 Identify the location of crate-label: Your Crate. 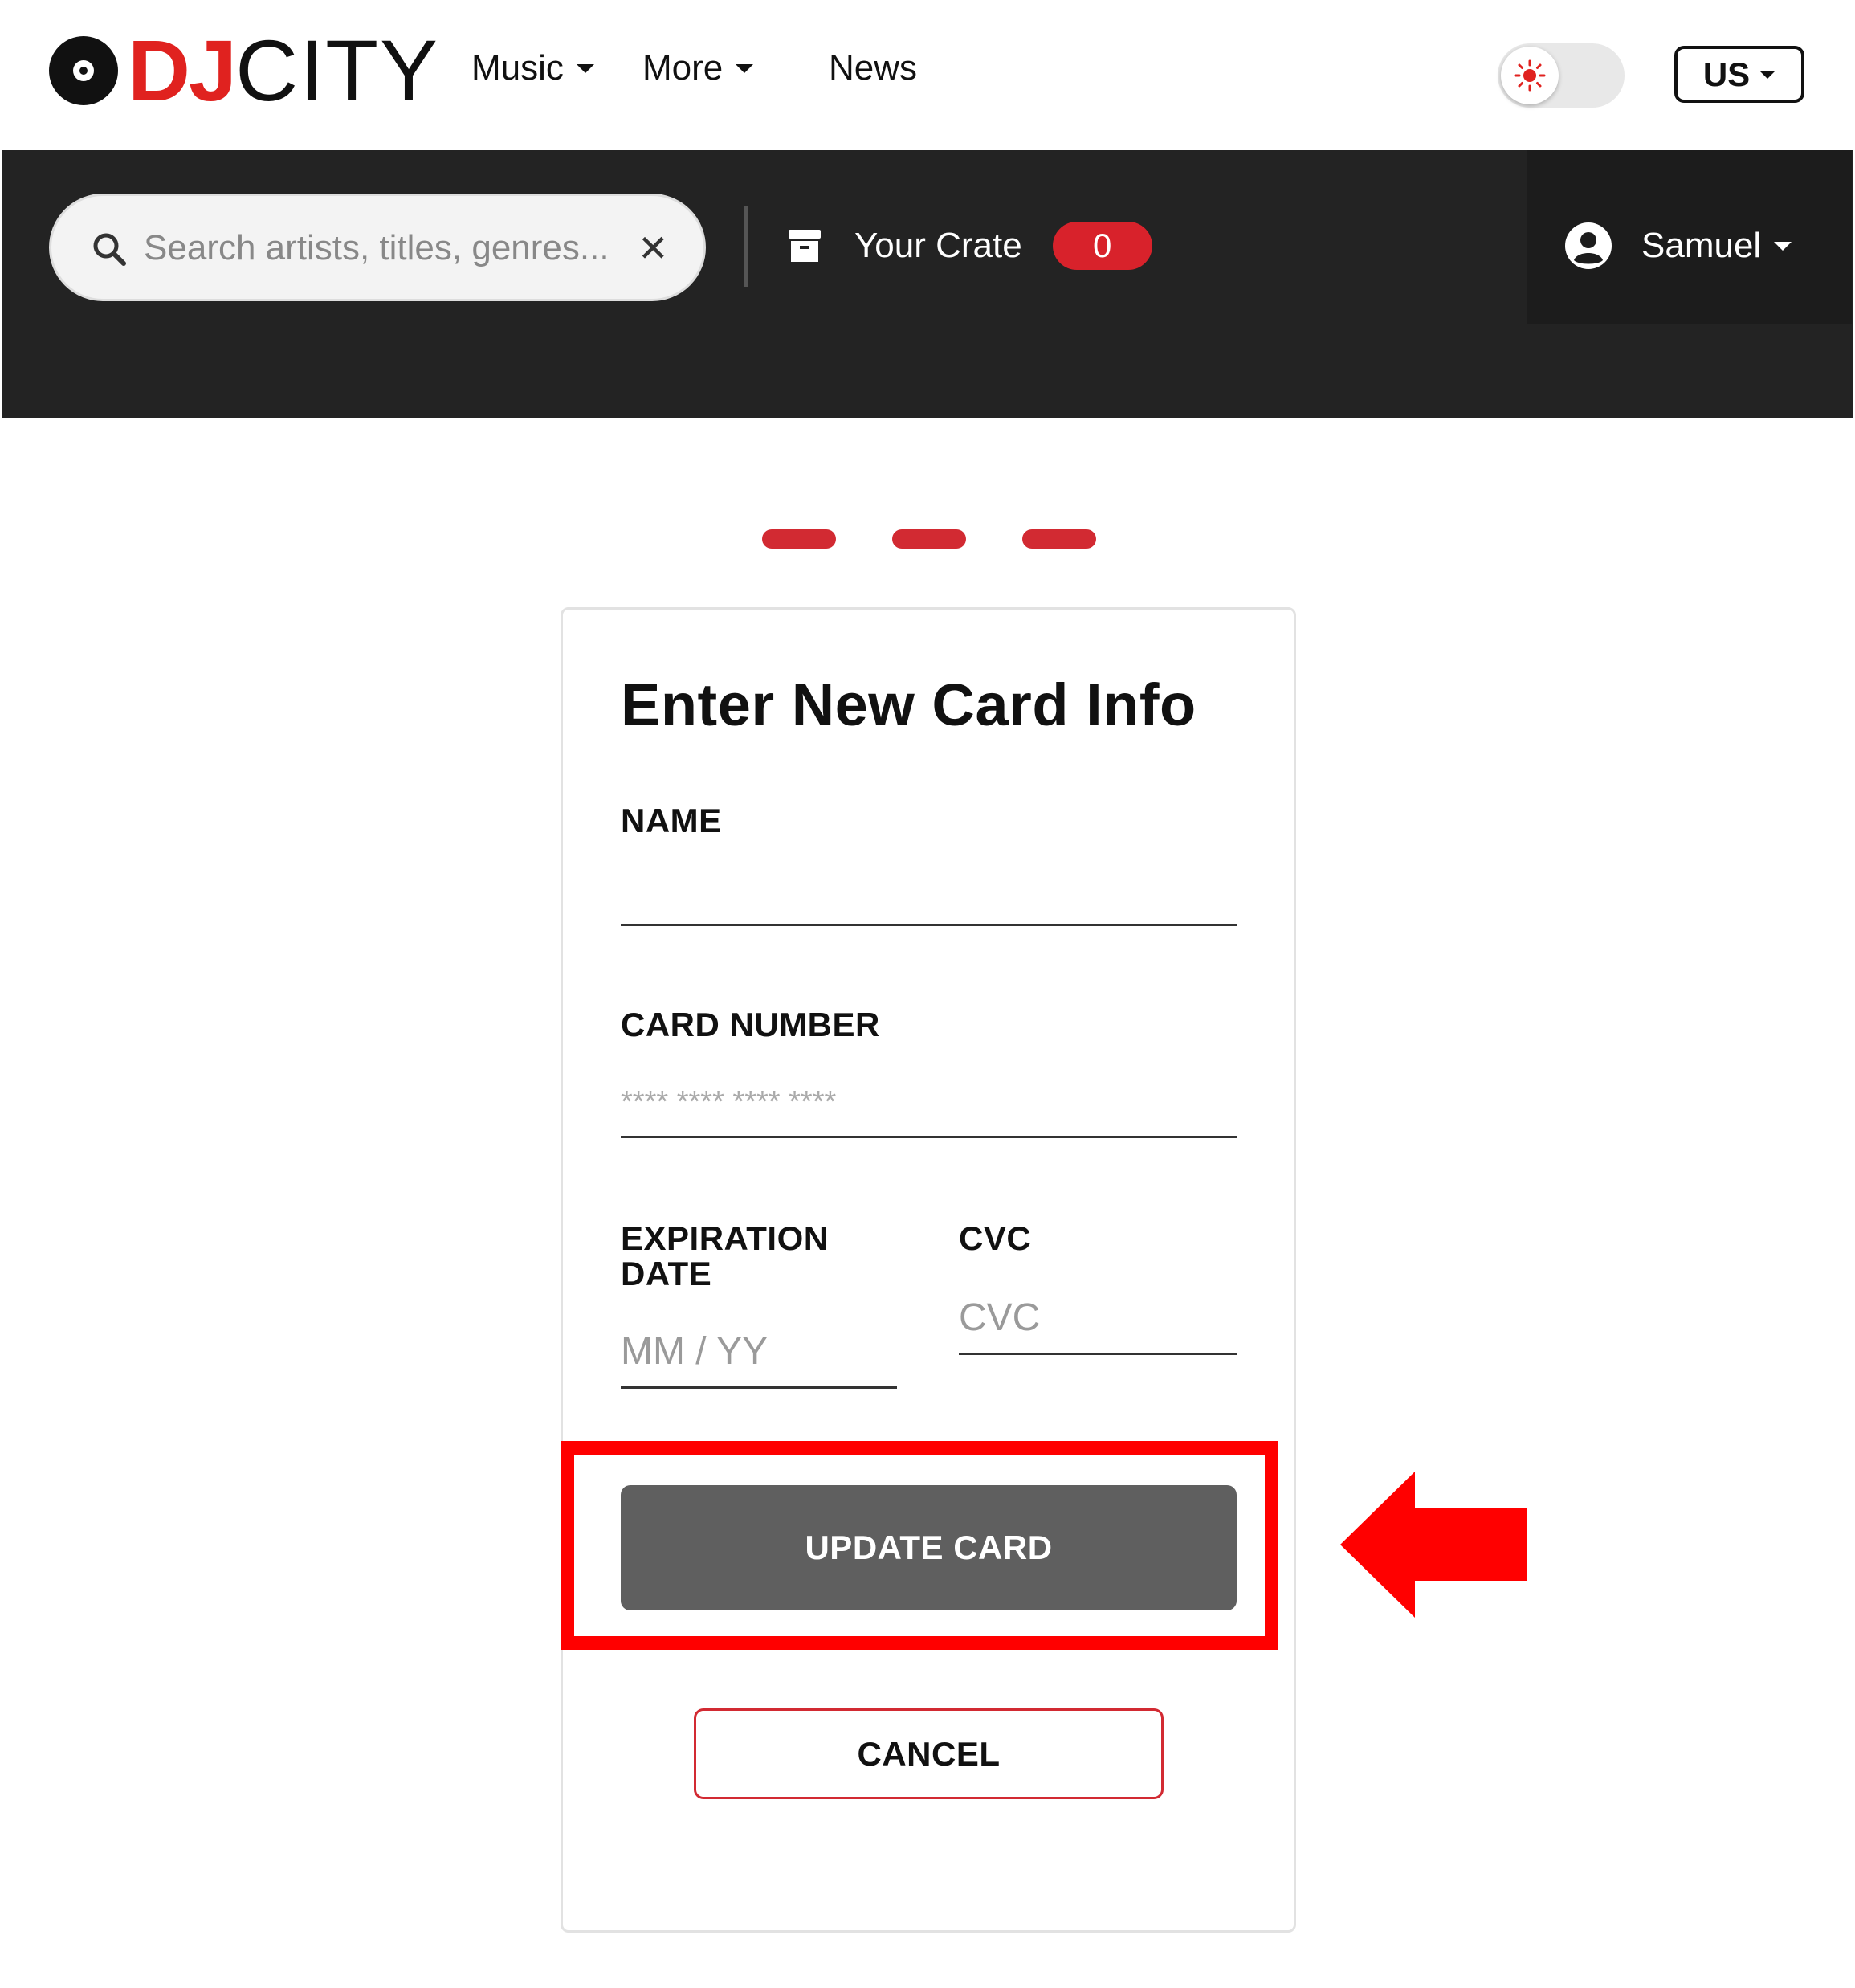
(938, 245).